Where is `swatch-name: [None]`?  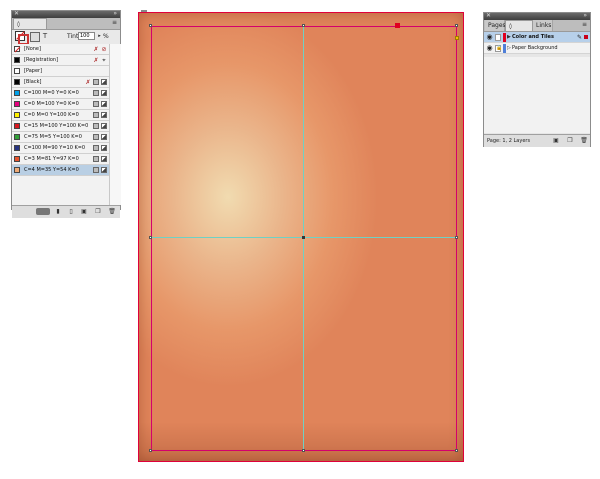 swatch-name: [None] is located at coordinates (32, 49).